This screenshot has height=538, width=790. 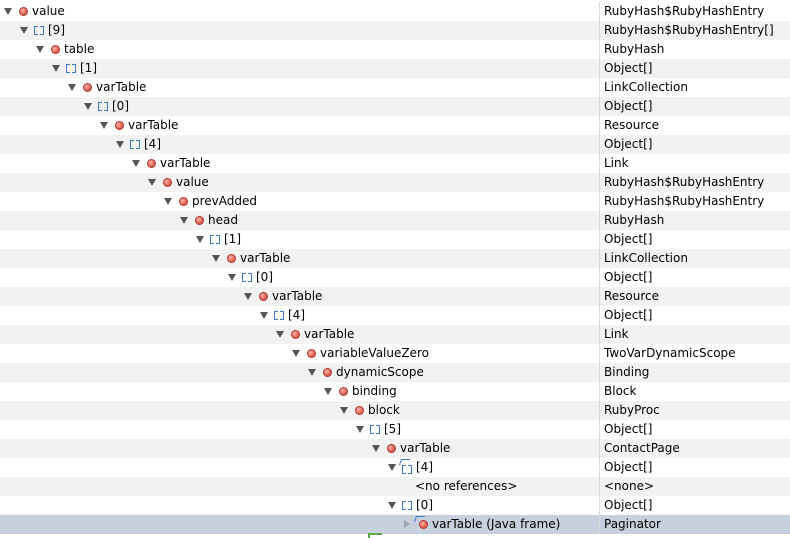 I want to click on tree-row-name-cell: [4], so click(x=299, y=315).